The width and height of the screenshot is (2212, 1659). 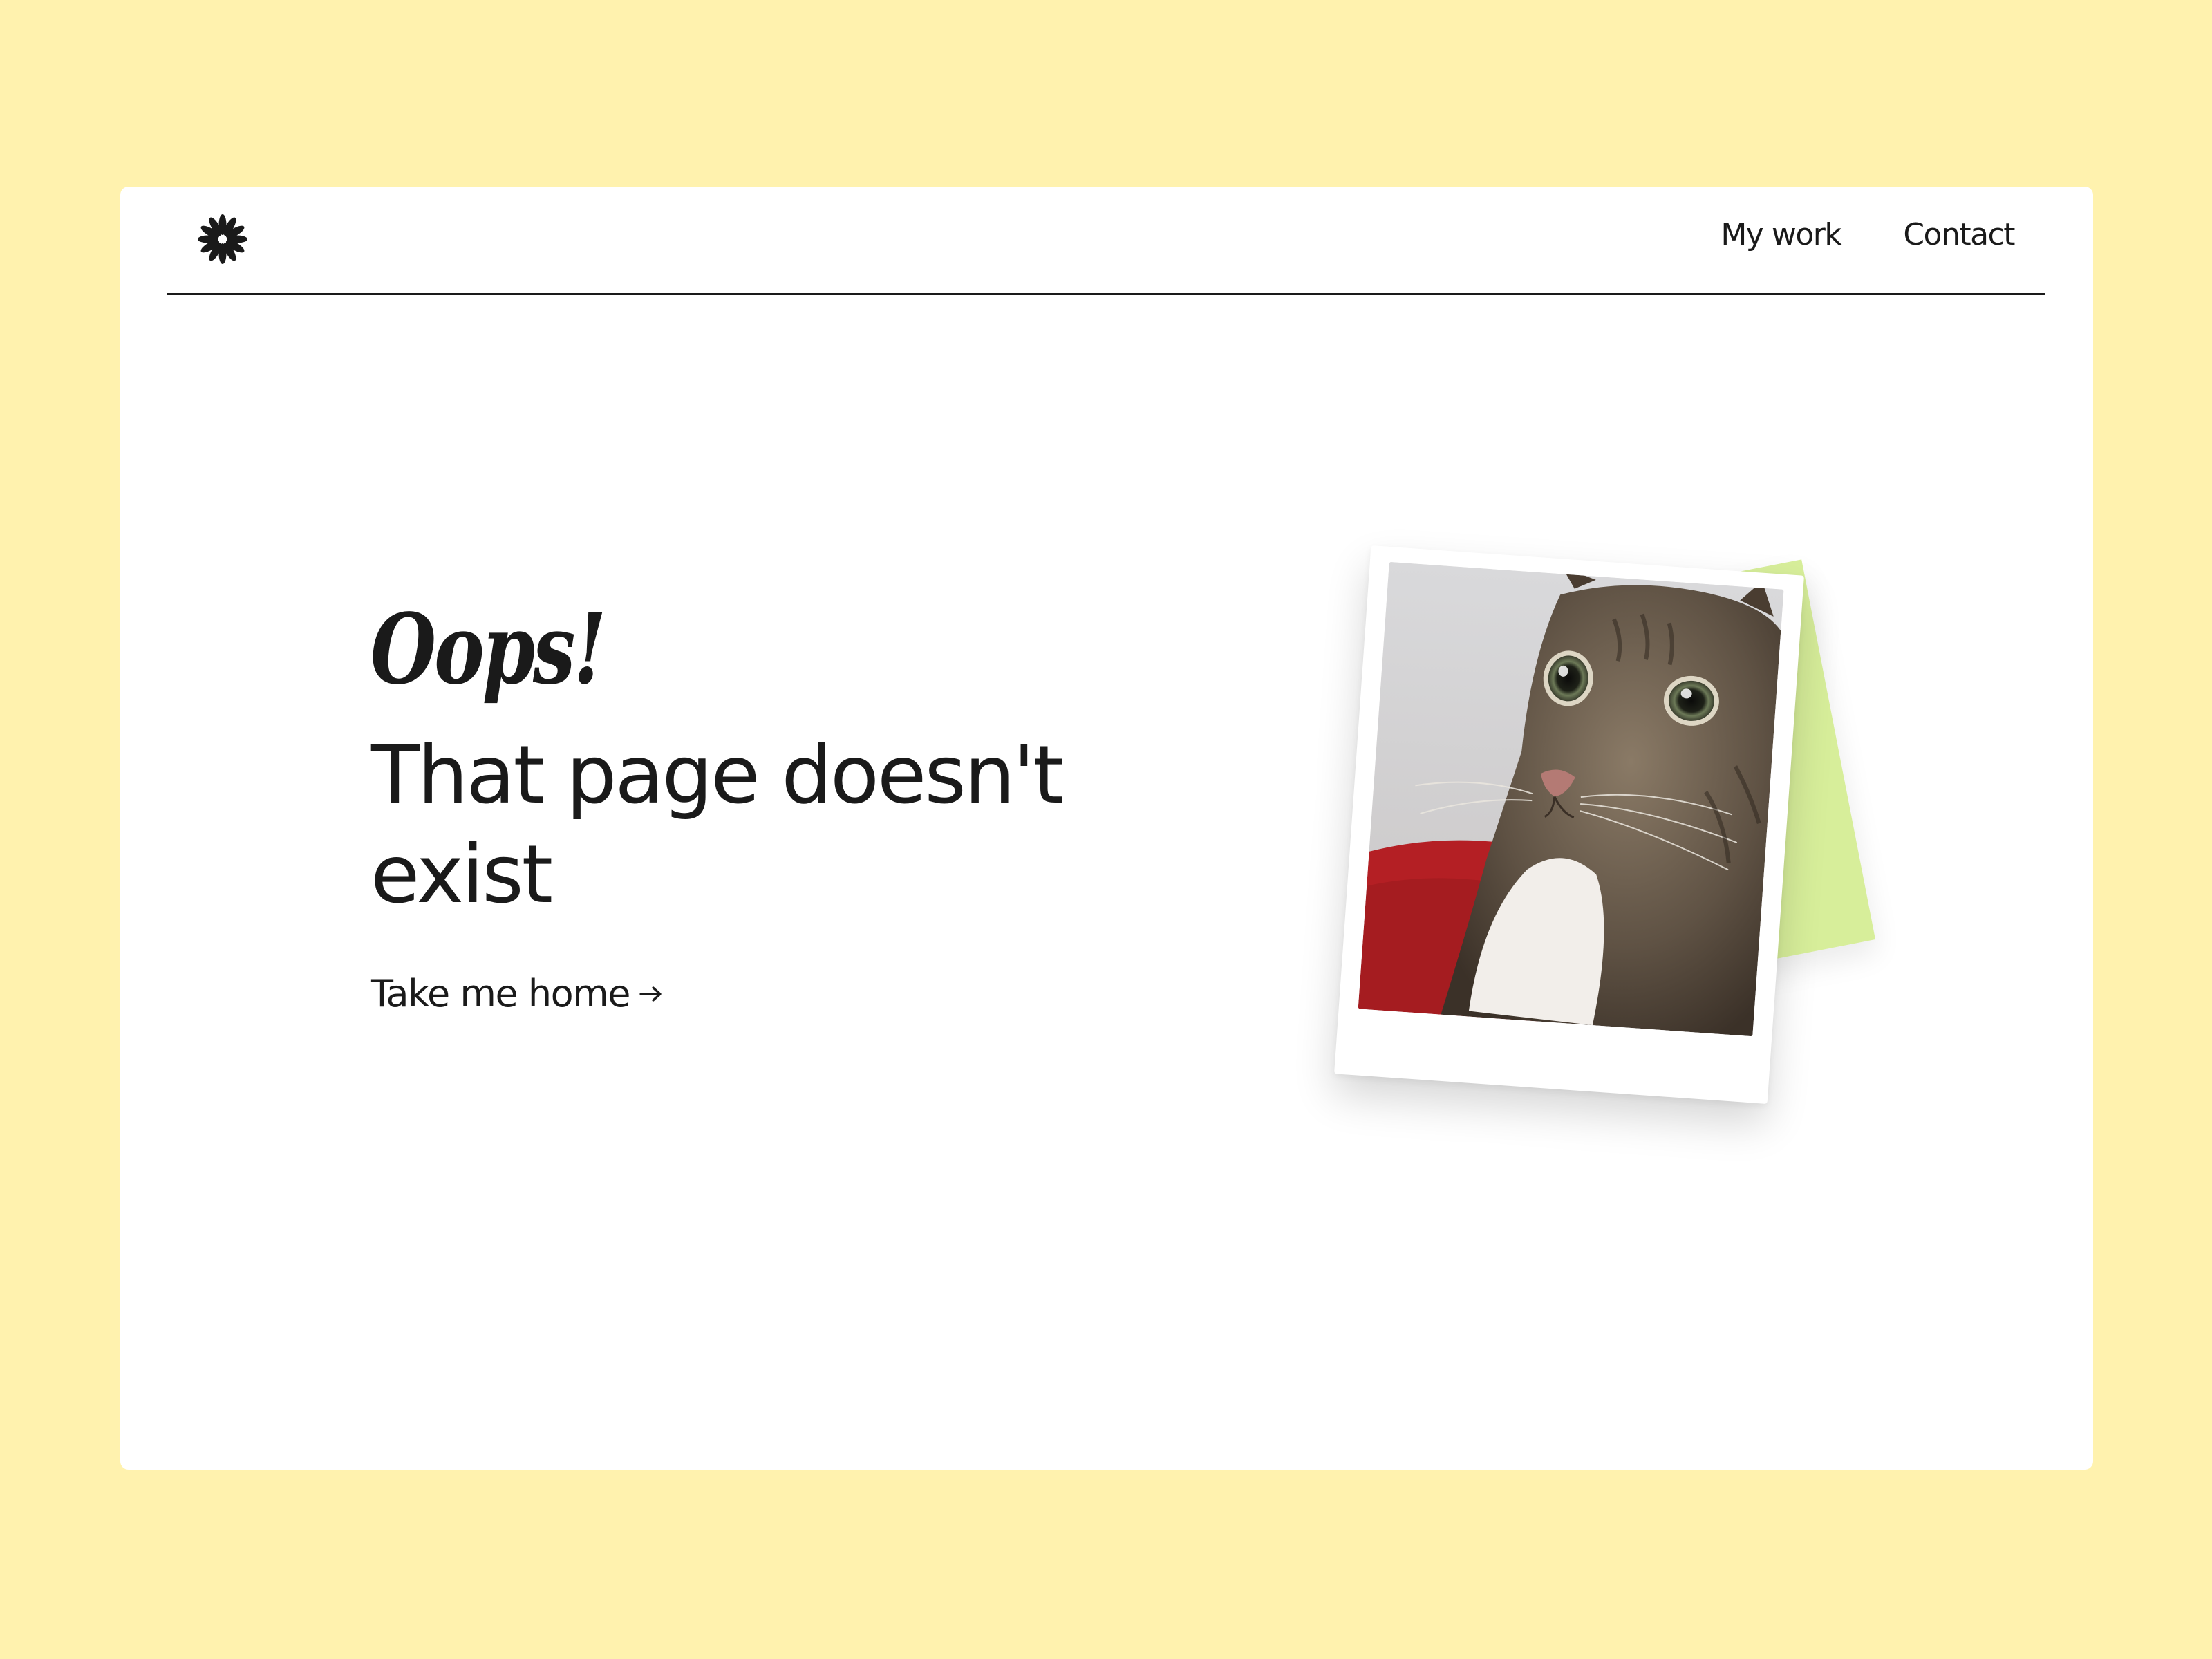 I want to click on cat-photo, so click(x=1571, y=799).